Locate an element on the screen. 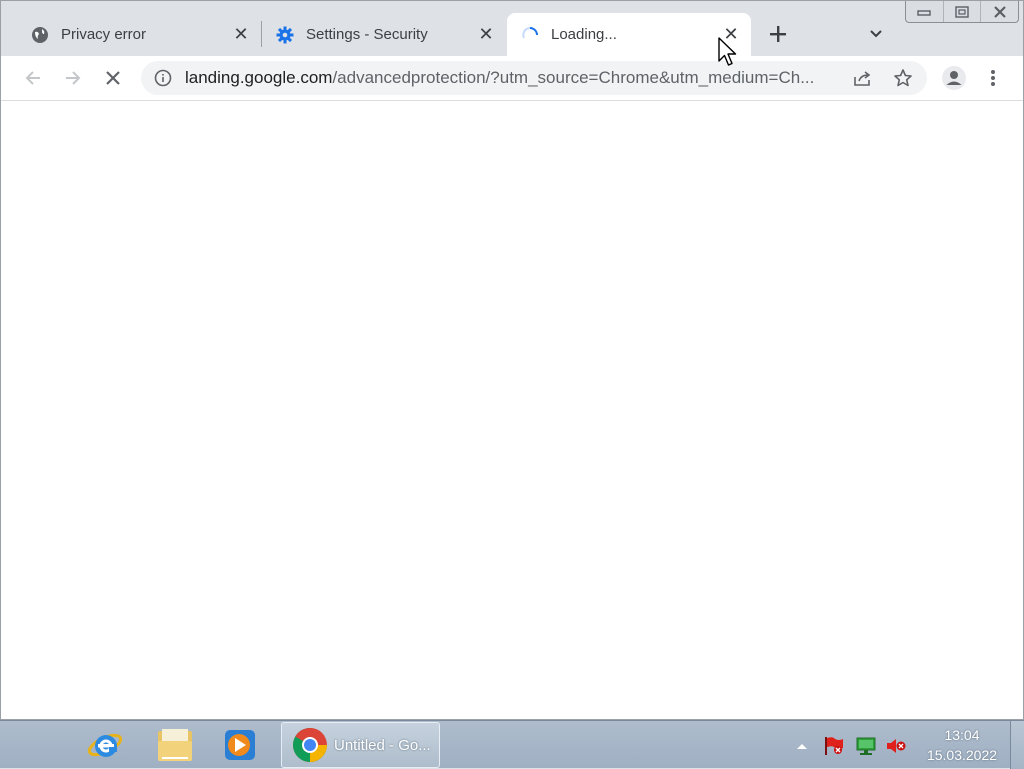 This screenshot has height=769, width=1024. tab-title: Settings - Security is located at coordinates (367, 34).